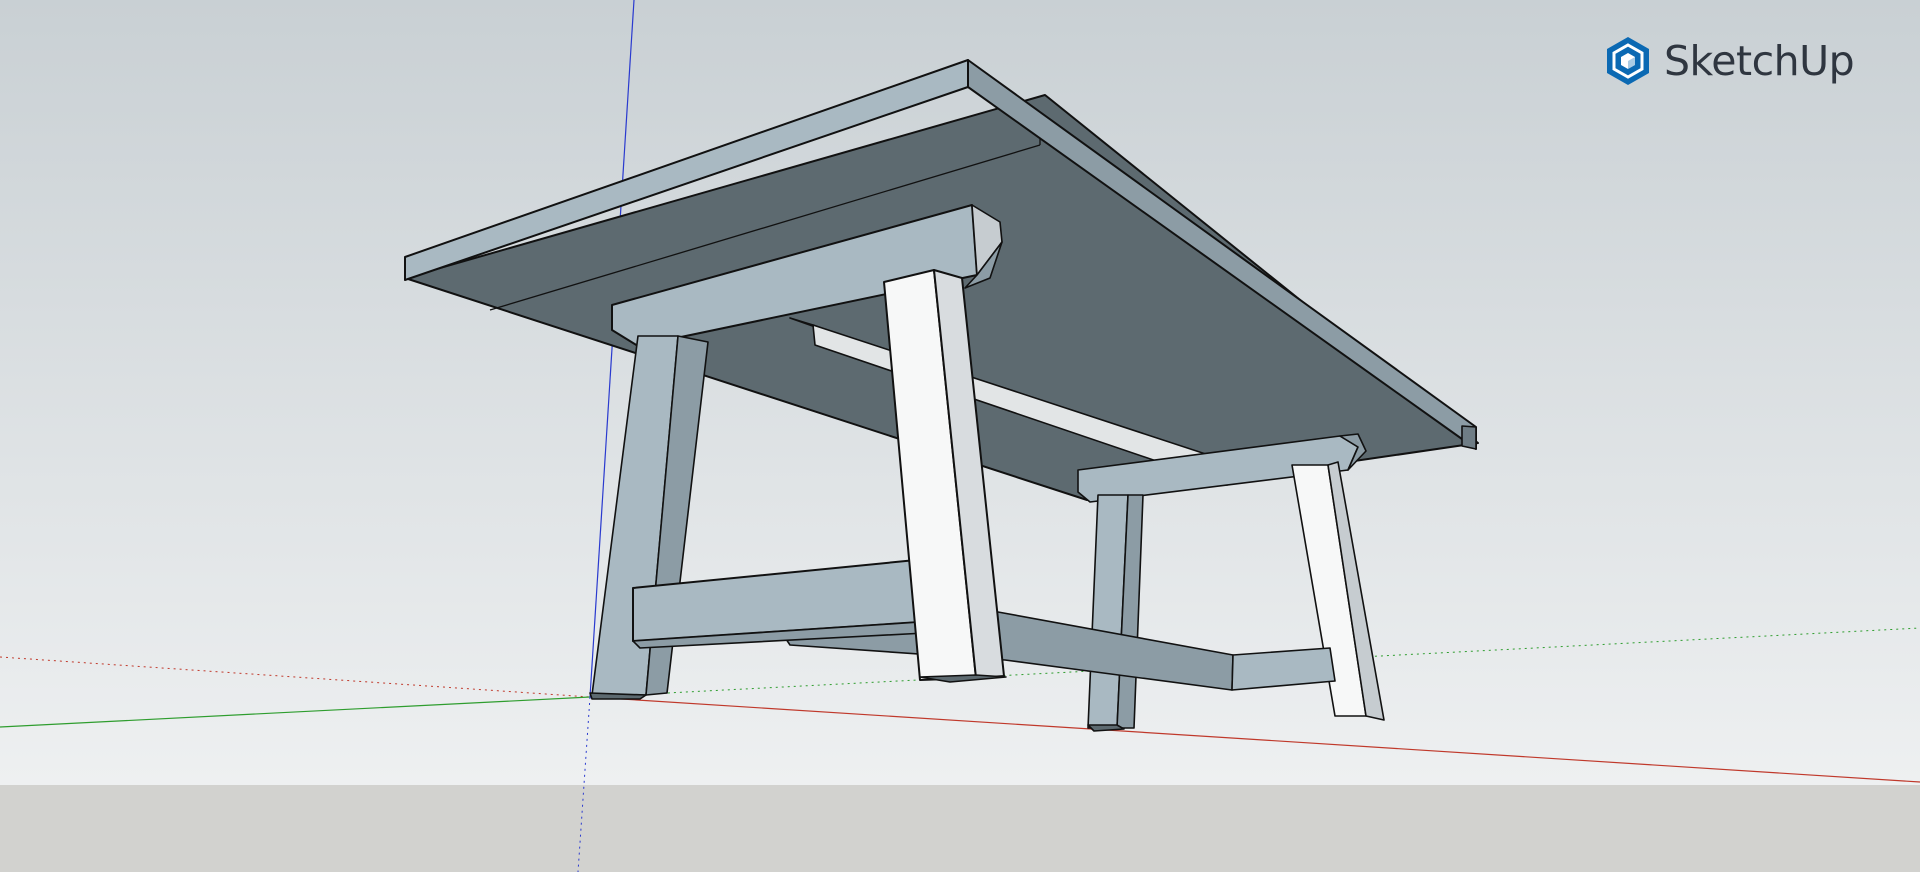 This screenshot has height=872, width=1920. I want to click on brand-name: SketchUp, so click(1759, 60).